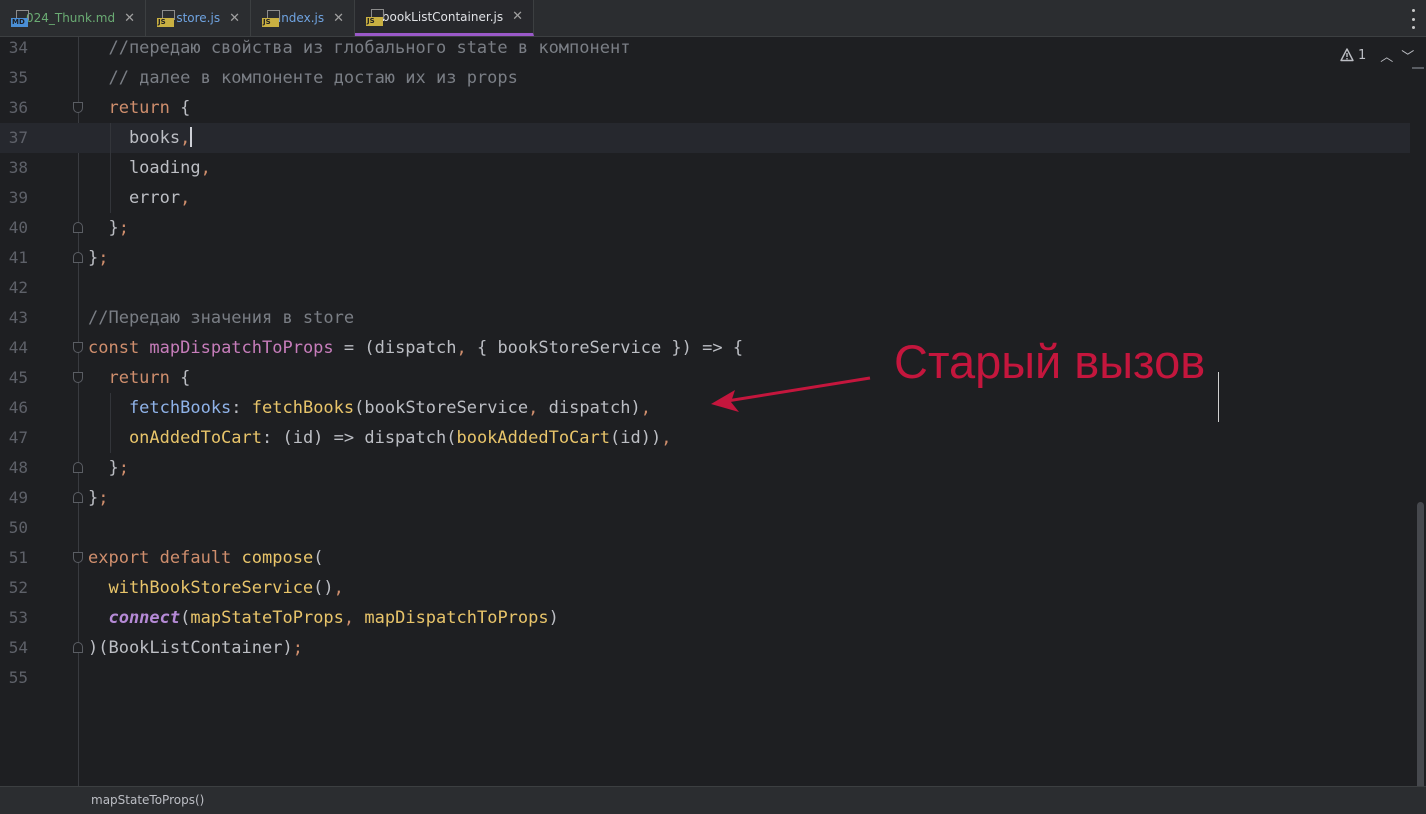 Image resolution: width=1426 pixels, height=814 pixels. Describe the element at coordinates (705, 258) in the screenshot. I see `code-line: 41};` at that location.